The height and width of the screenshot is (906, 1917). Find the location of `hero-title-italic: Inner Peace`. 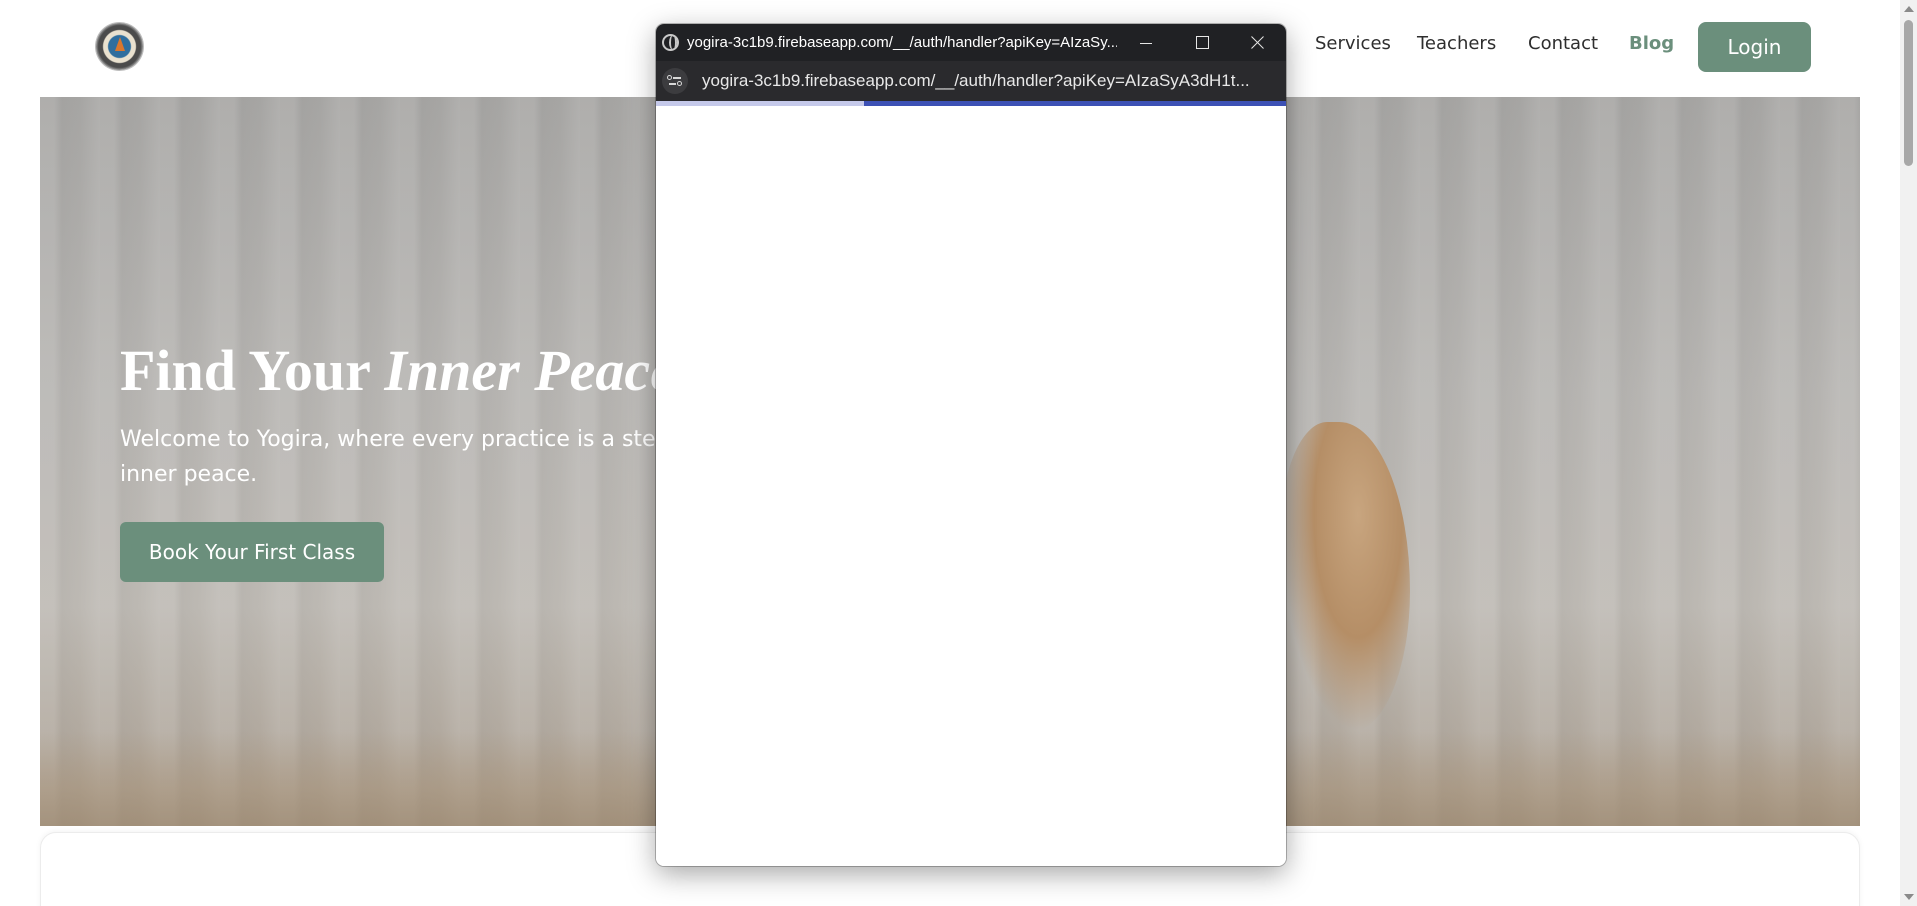

hero-title-italic: Inner Peace is located at coordinates (530, 370).